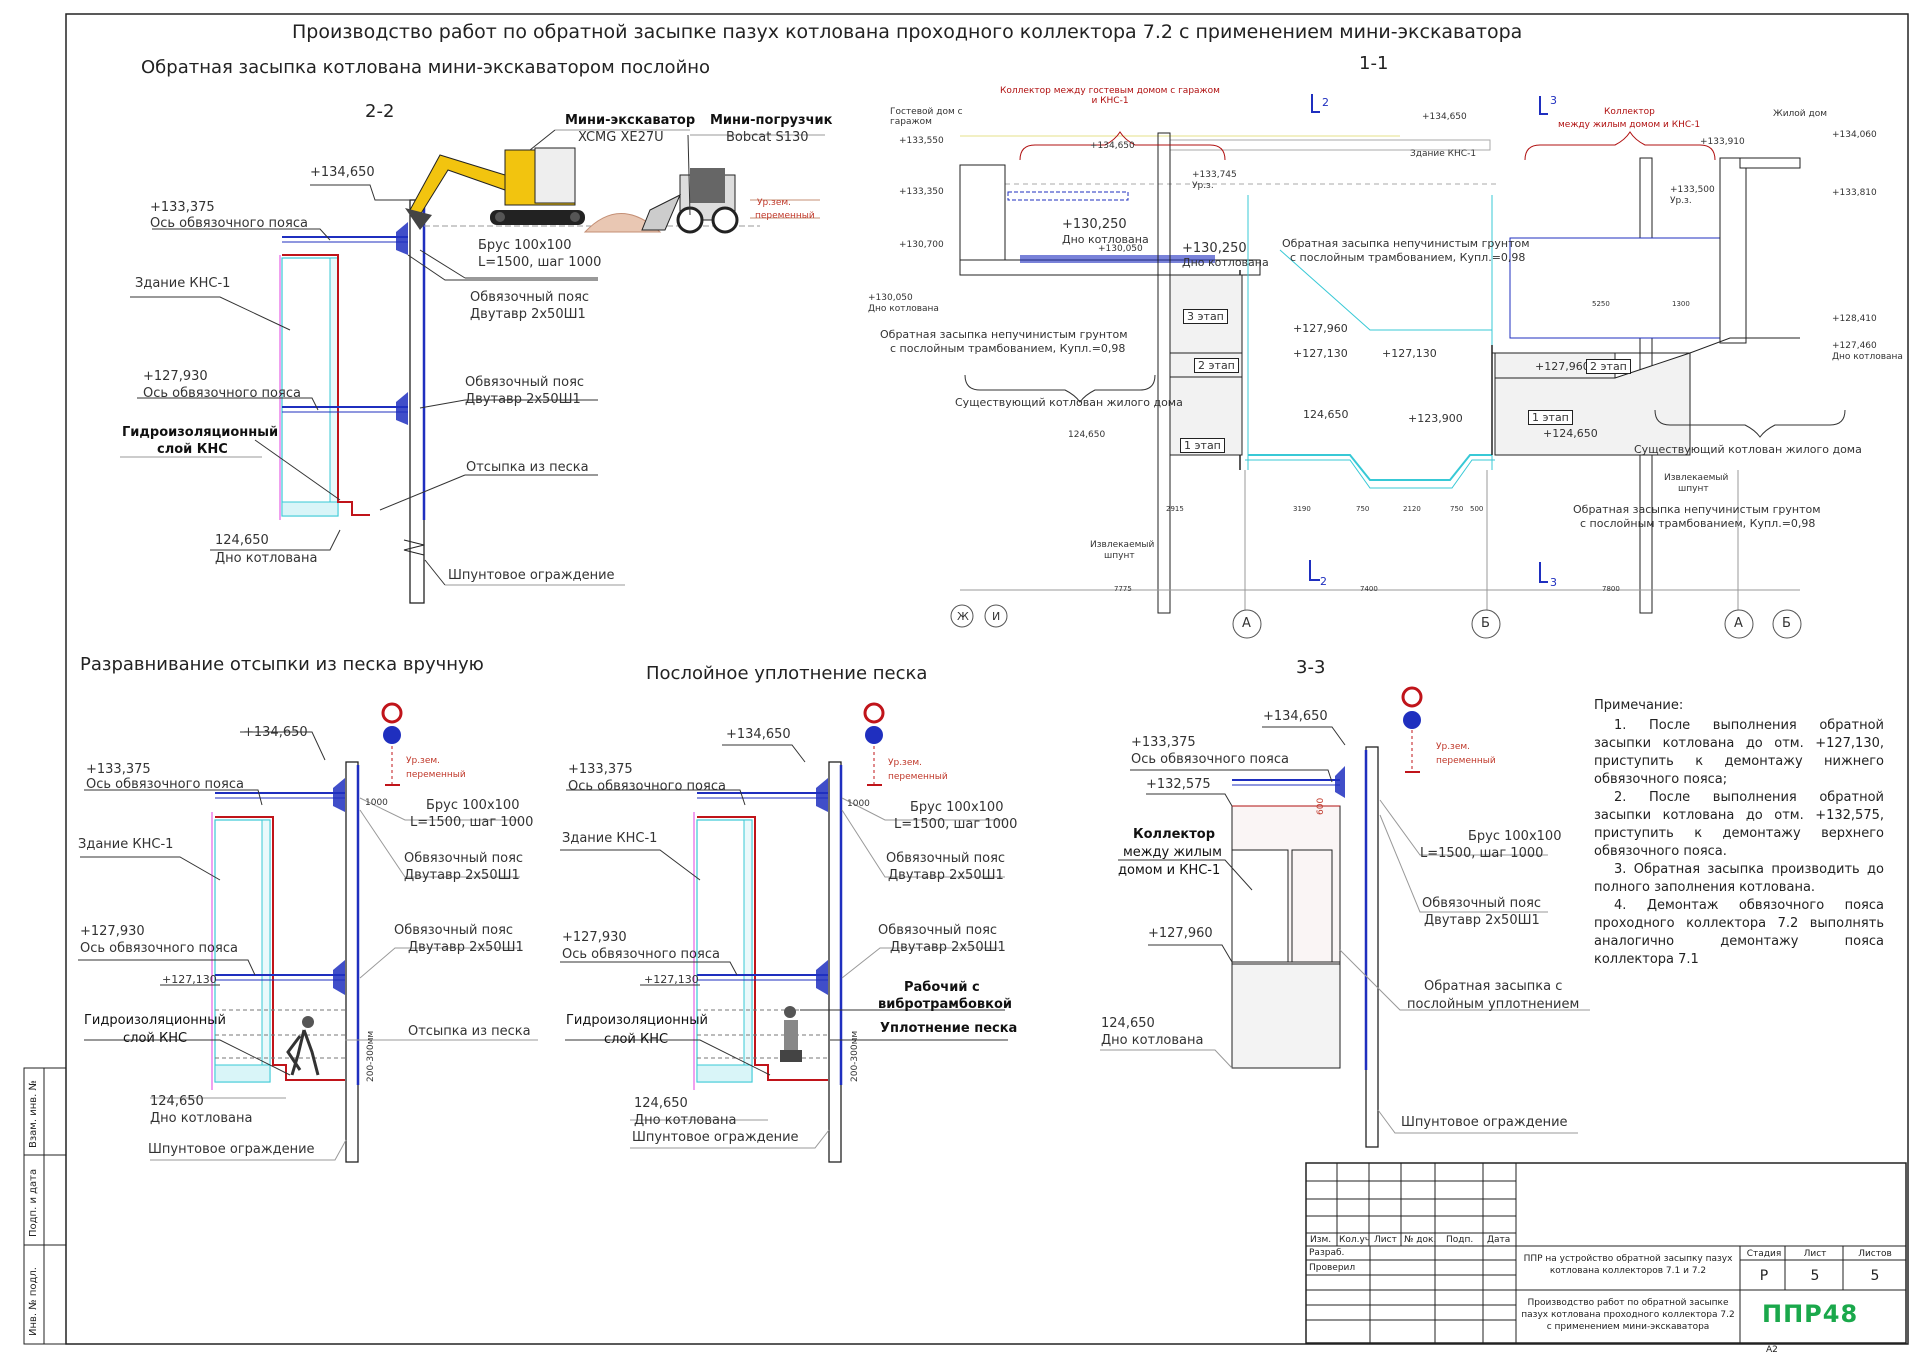 The height and width of the screenshot is (1358, 1920). Describe the element at coordinates (1175, 509) in the screenshot. I see `dim-2915: 2915` at that location.